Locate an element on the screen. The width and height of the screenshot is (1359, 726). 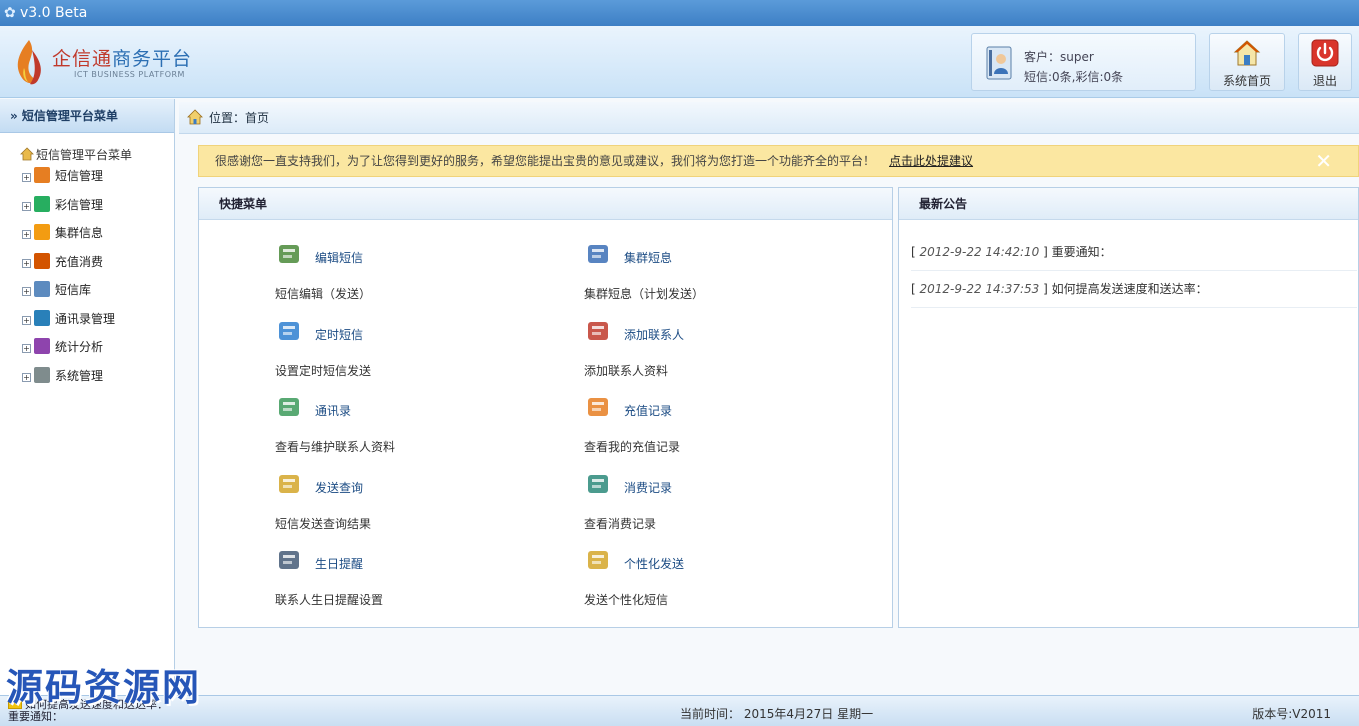
quick-menu-item-desc: 查看消费记录 is located at coordinates (620, 523).